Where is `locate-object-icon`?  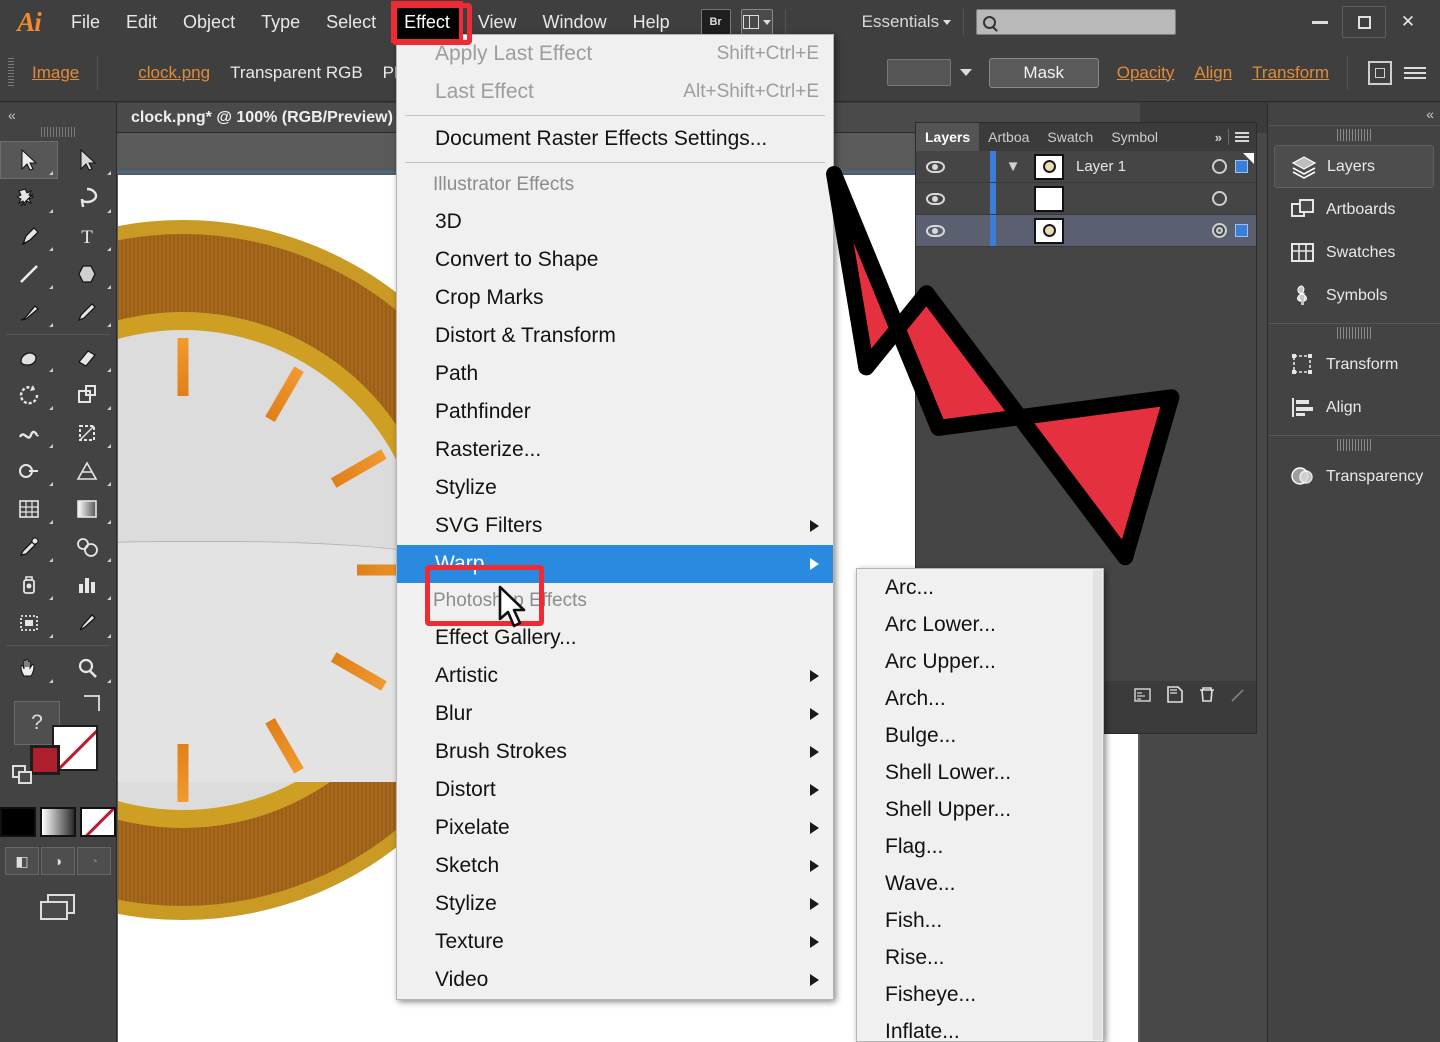
locate-object-icon is located at coordinates (1143, 696).